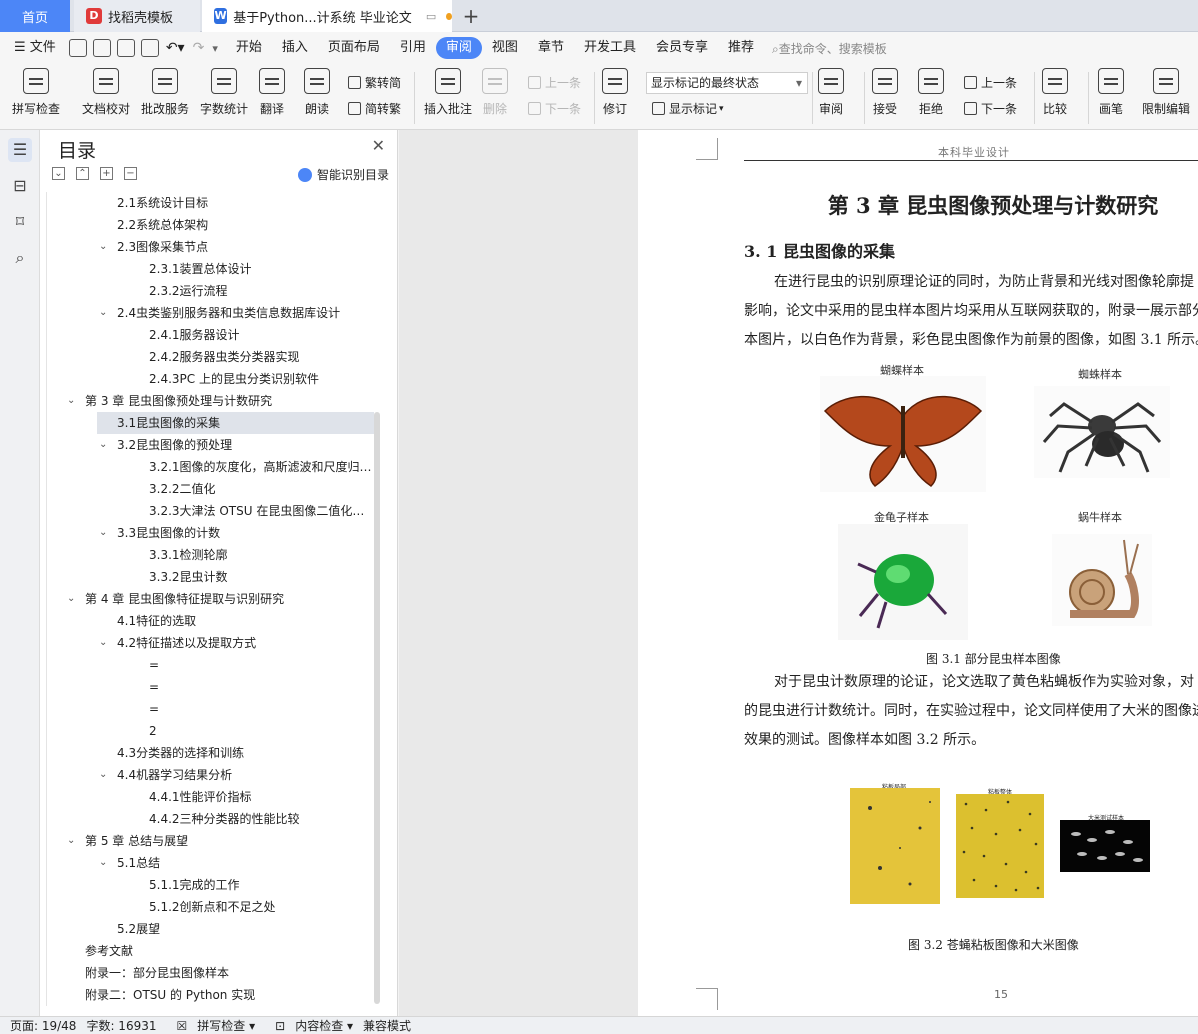  Describe the element at coordinates (33, 48) in the screenshot. I see `file-menu: ☰ 文件` at that location.